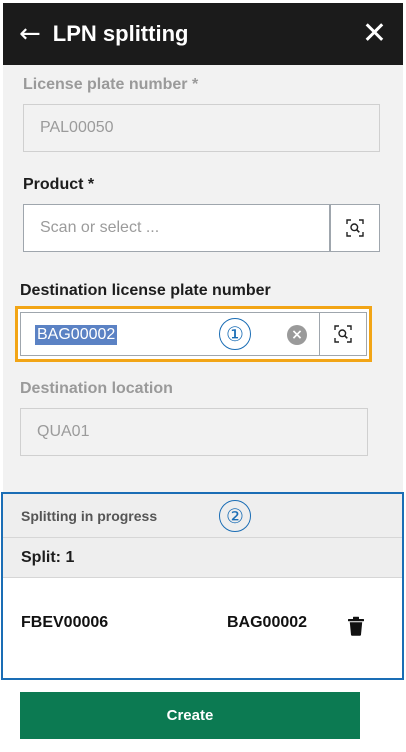 This screenshot has height=752, width=406. I want to click on destination-location-label: Destination location, so click(96, 388).